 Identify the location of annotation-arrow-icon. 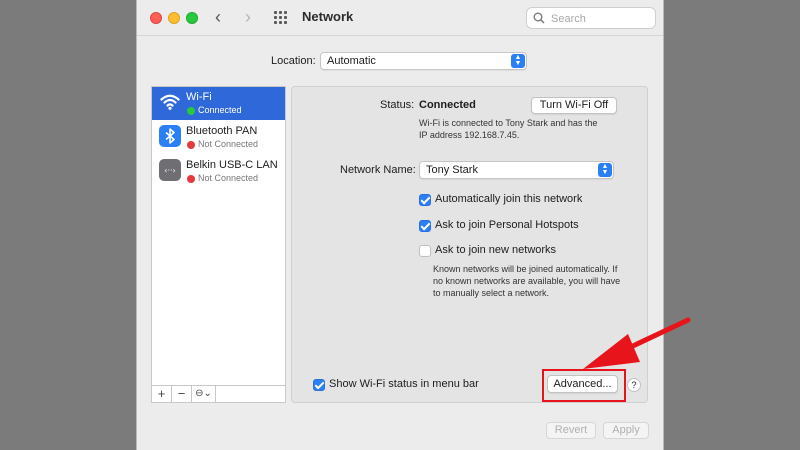
(637, 343).